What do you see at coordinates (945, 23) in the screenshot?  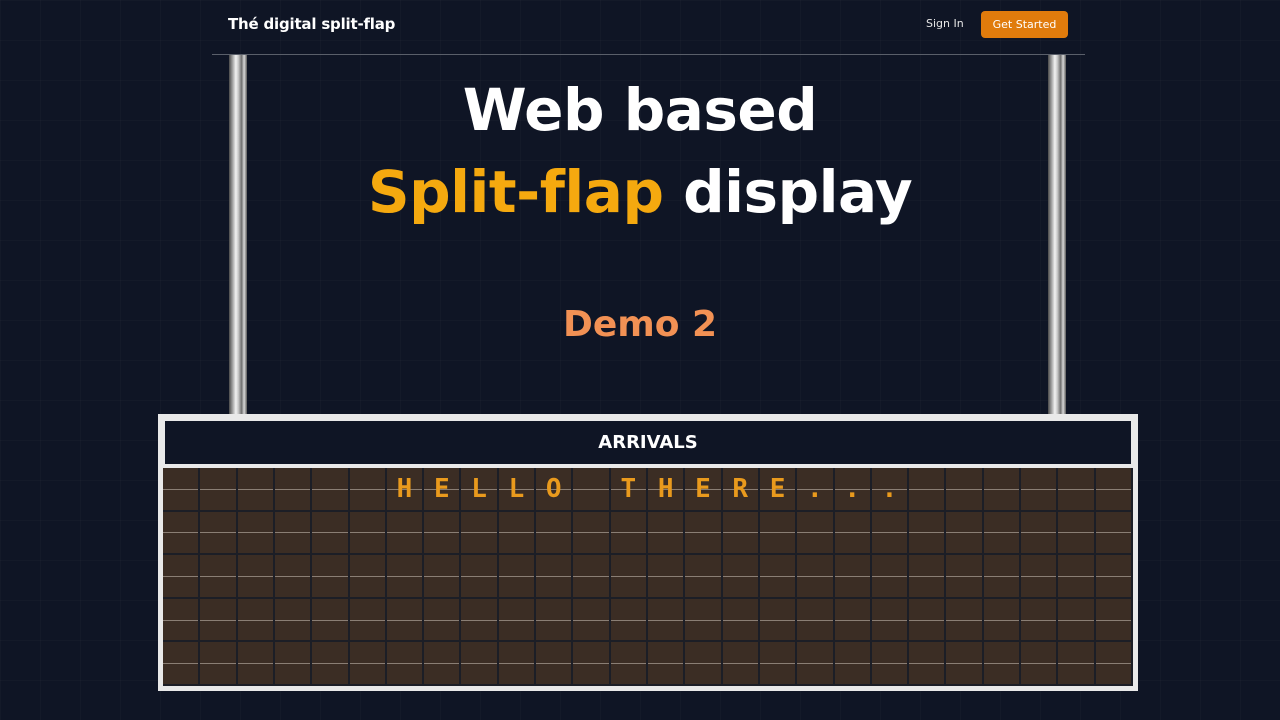 I see `sign-in-link: Sign In` at bounding box center [945, 23].